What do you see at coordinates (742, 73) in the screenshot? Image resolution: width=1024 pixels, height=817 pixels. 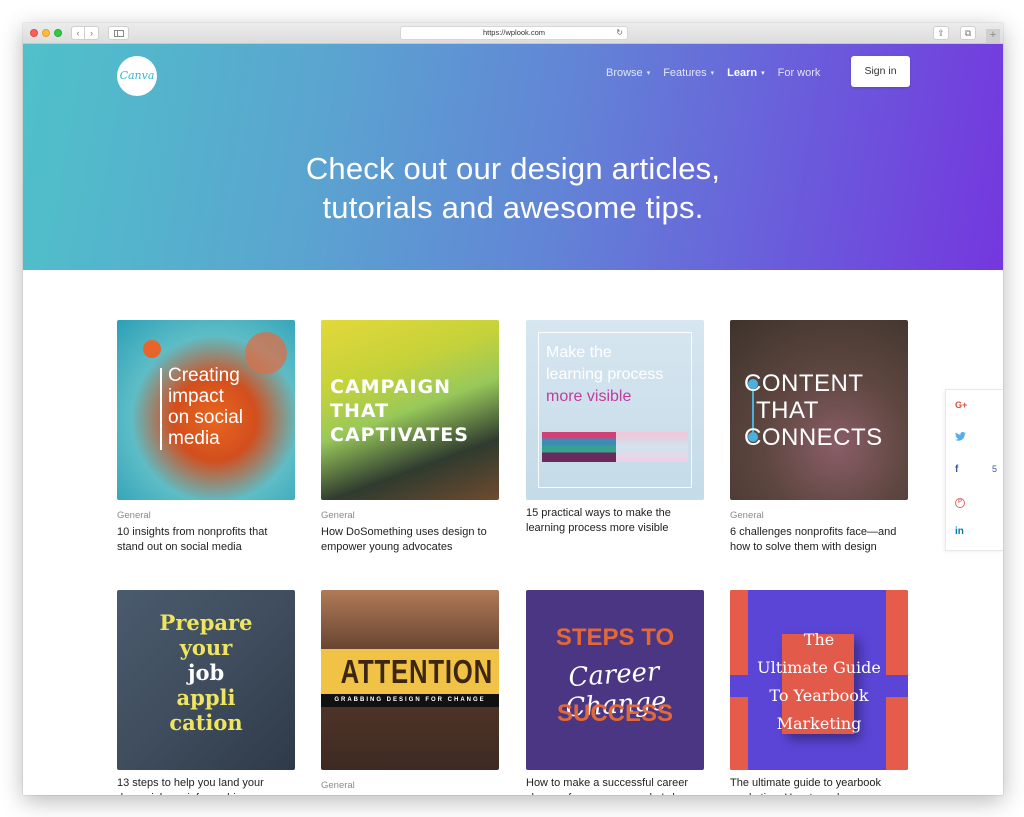 I see `nav-learn-label: Learn` at bounding box center [742, 73].